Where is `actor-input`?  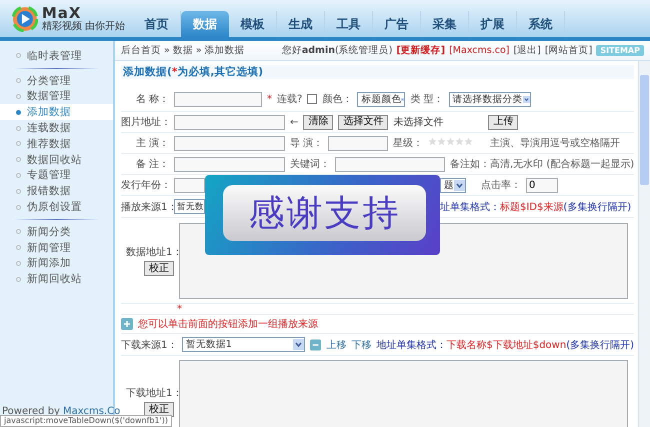 actor-input is located at coordinates (229, 143).